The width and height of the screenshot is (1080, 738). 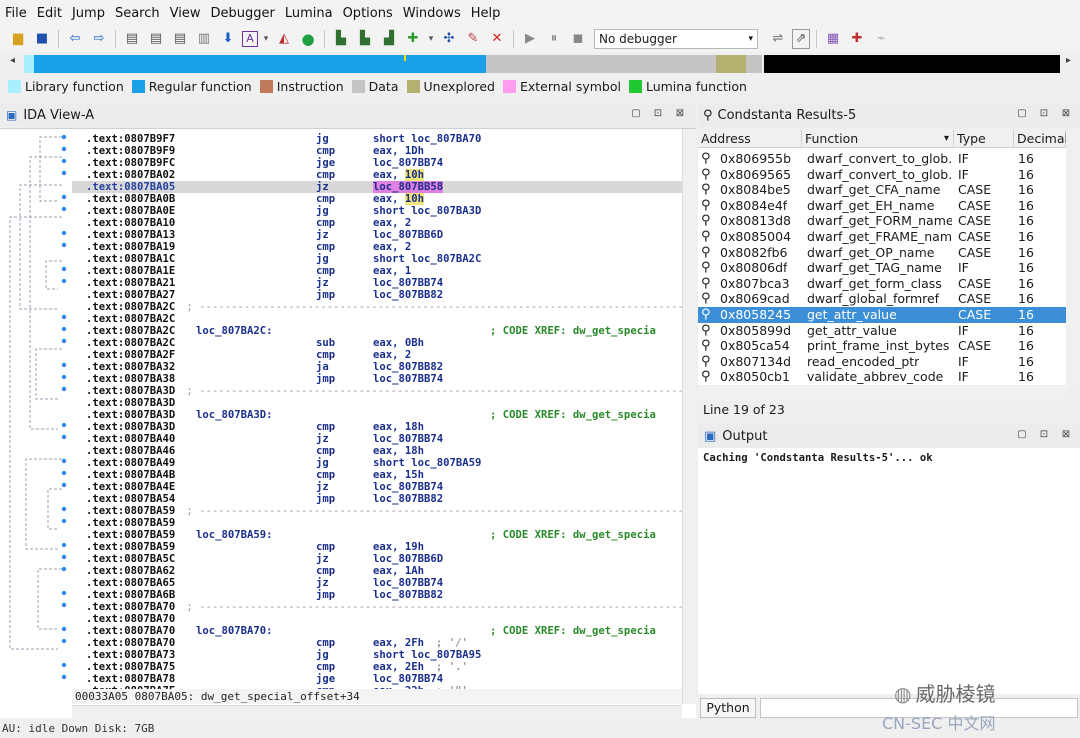 I want to click on code-line: .text:0807BA49 jg short loc_807BA59, so click(x=377, y=463).